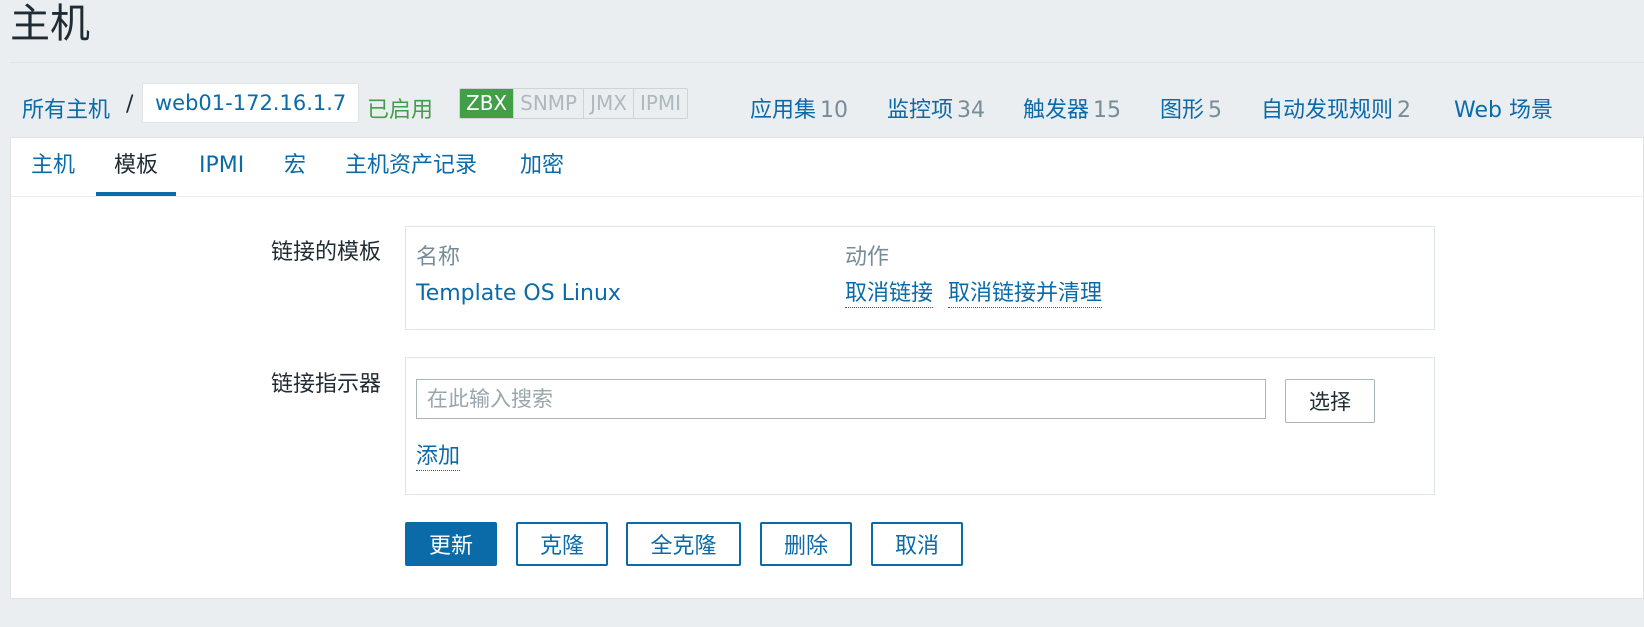 This screenshot has height=627, width=1644. I want to click on link-new-templates-box: 选择 添加, so click(920, 426).